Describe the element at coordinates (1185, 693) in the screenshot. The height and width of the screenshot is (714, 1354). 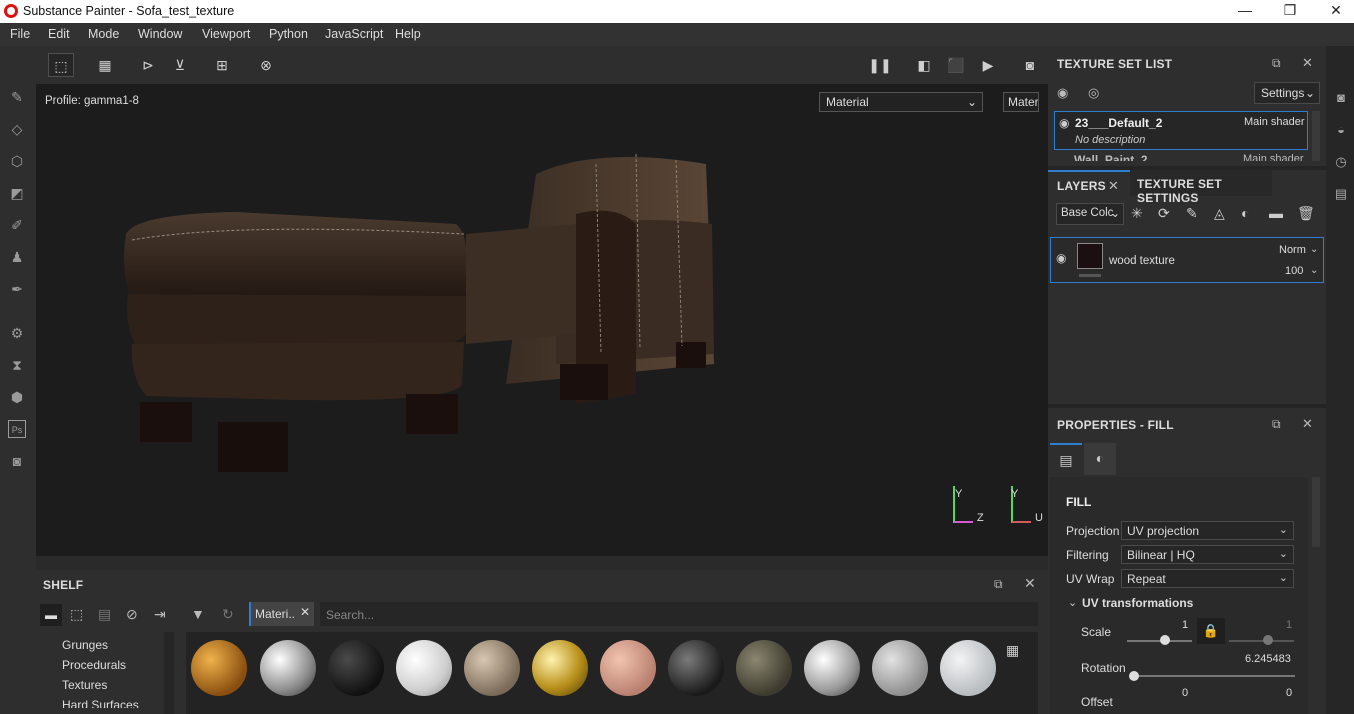
I see `offset-value-1: 0` at that location.